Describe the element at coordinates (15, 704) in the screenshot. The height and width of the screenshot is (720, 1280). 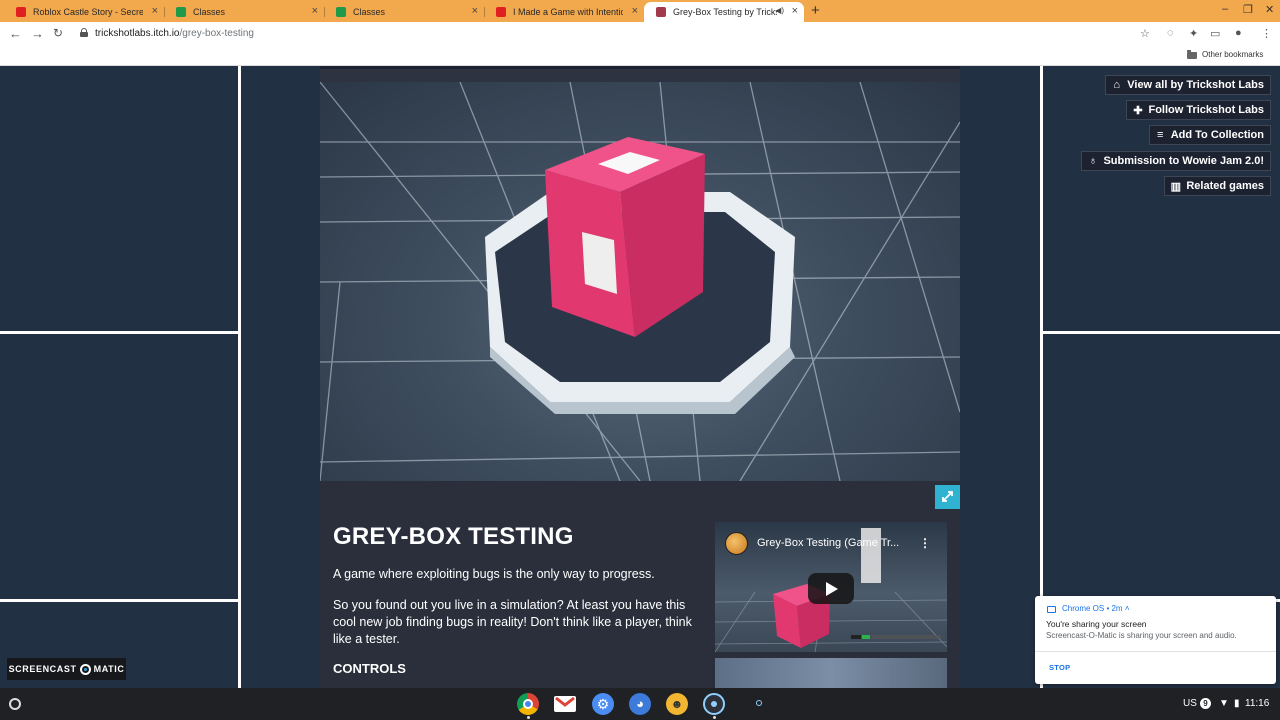
I see `launcher-icon` at that location.